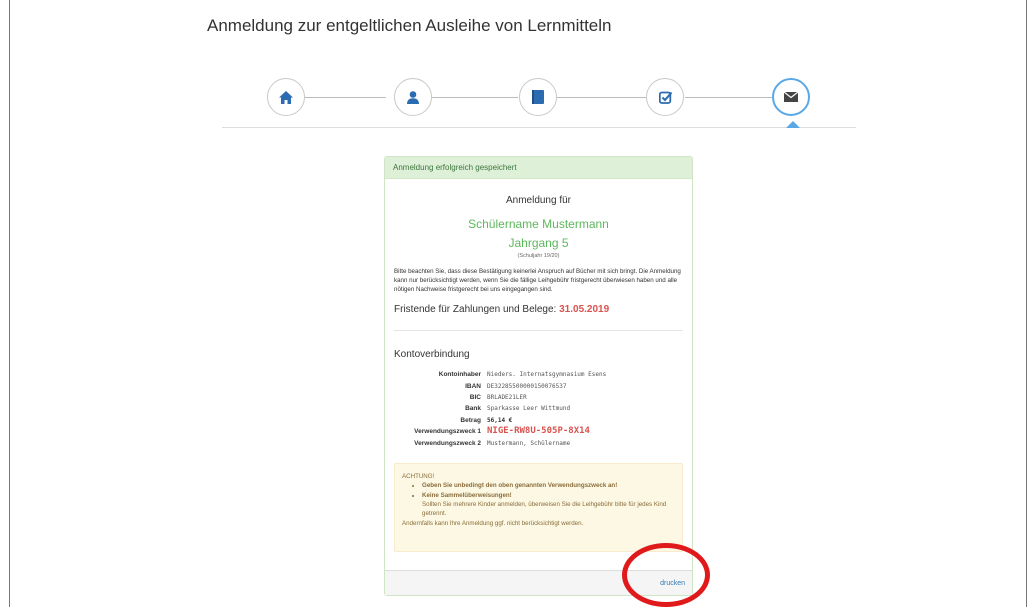 This screenshot has width=1035, height=607. I want to click on account-holder-value: Nieders. Internatsgymnasium Esens, so click(547, 375).